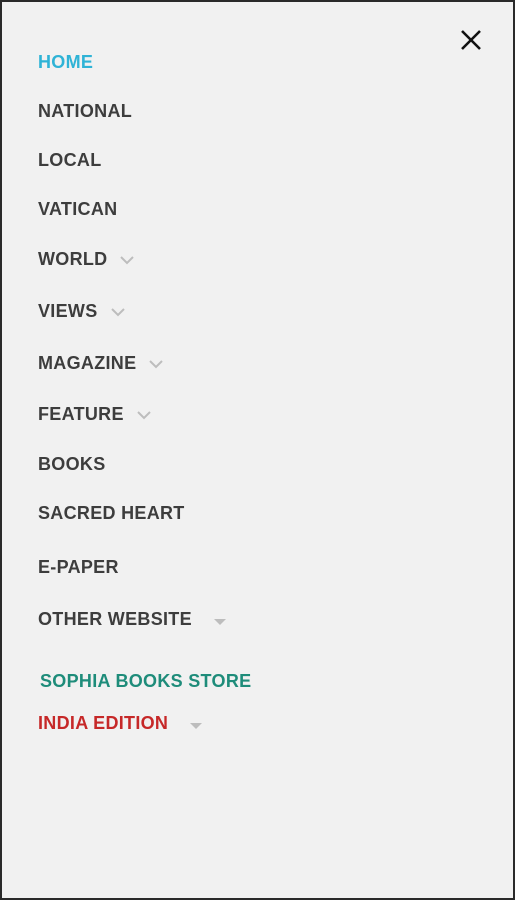 The image size is (515, 900). I want to click on menu-item-e-paper: E-PAPER, so click(78, 567).